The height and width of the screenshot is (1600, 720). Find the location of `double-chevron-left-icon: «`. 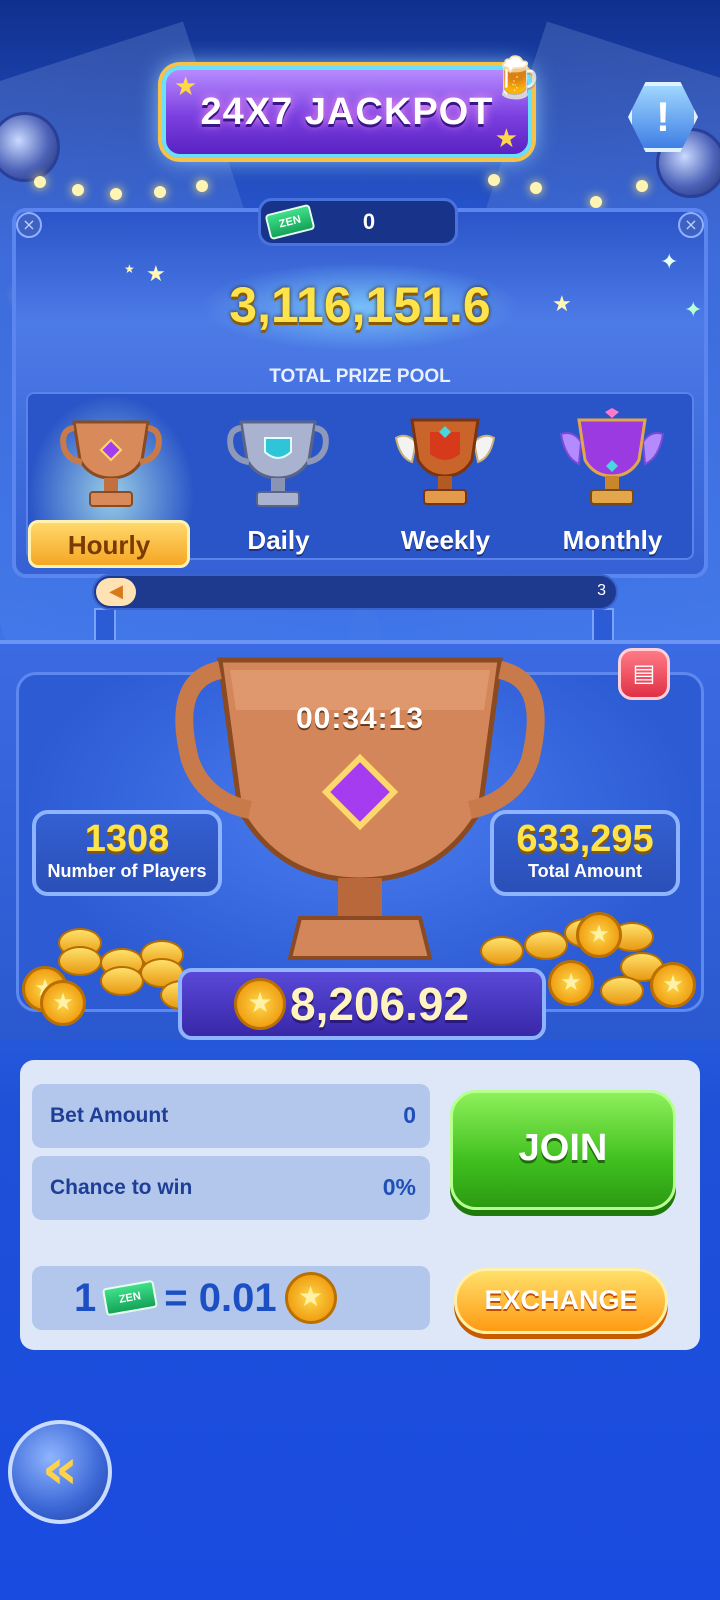

double-chevron-left-icon: « is located at coordinates (60, 1469).